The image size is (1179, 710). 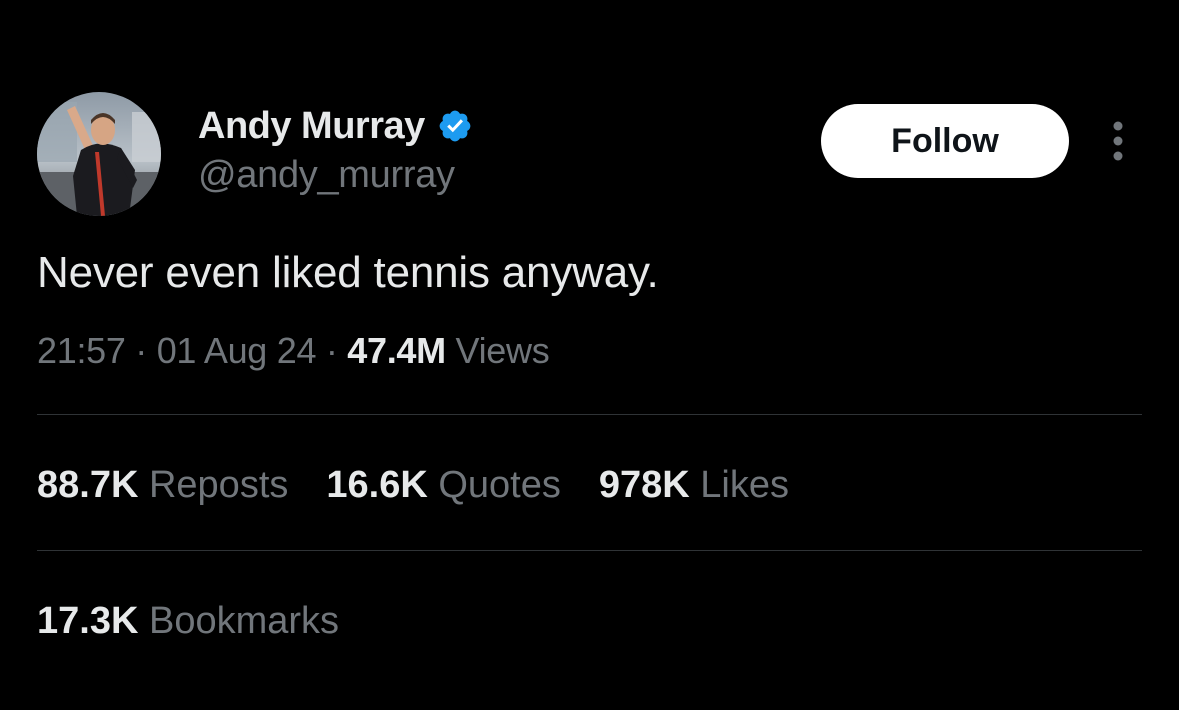 I want to click on reposts-stat: 88.7K Reposts, so click(x=162, y=485).